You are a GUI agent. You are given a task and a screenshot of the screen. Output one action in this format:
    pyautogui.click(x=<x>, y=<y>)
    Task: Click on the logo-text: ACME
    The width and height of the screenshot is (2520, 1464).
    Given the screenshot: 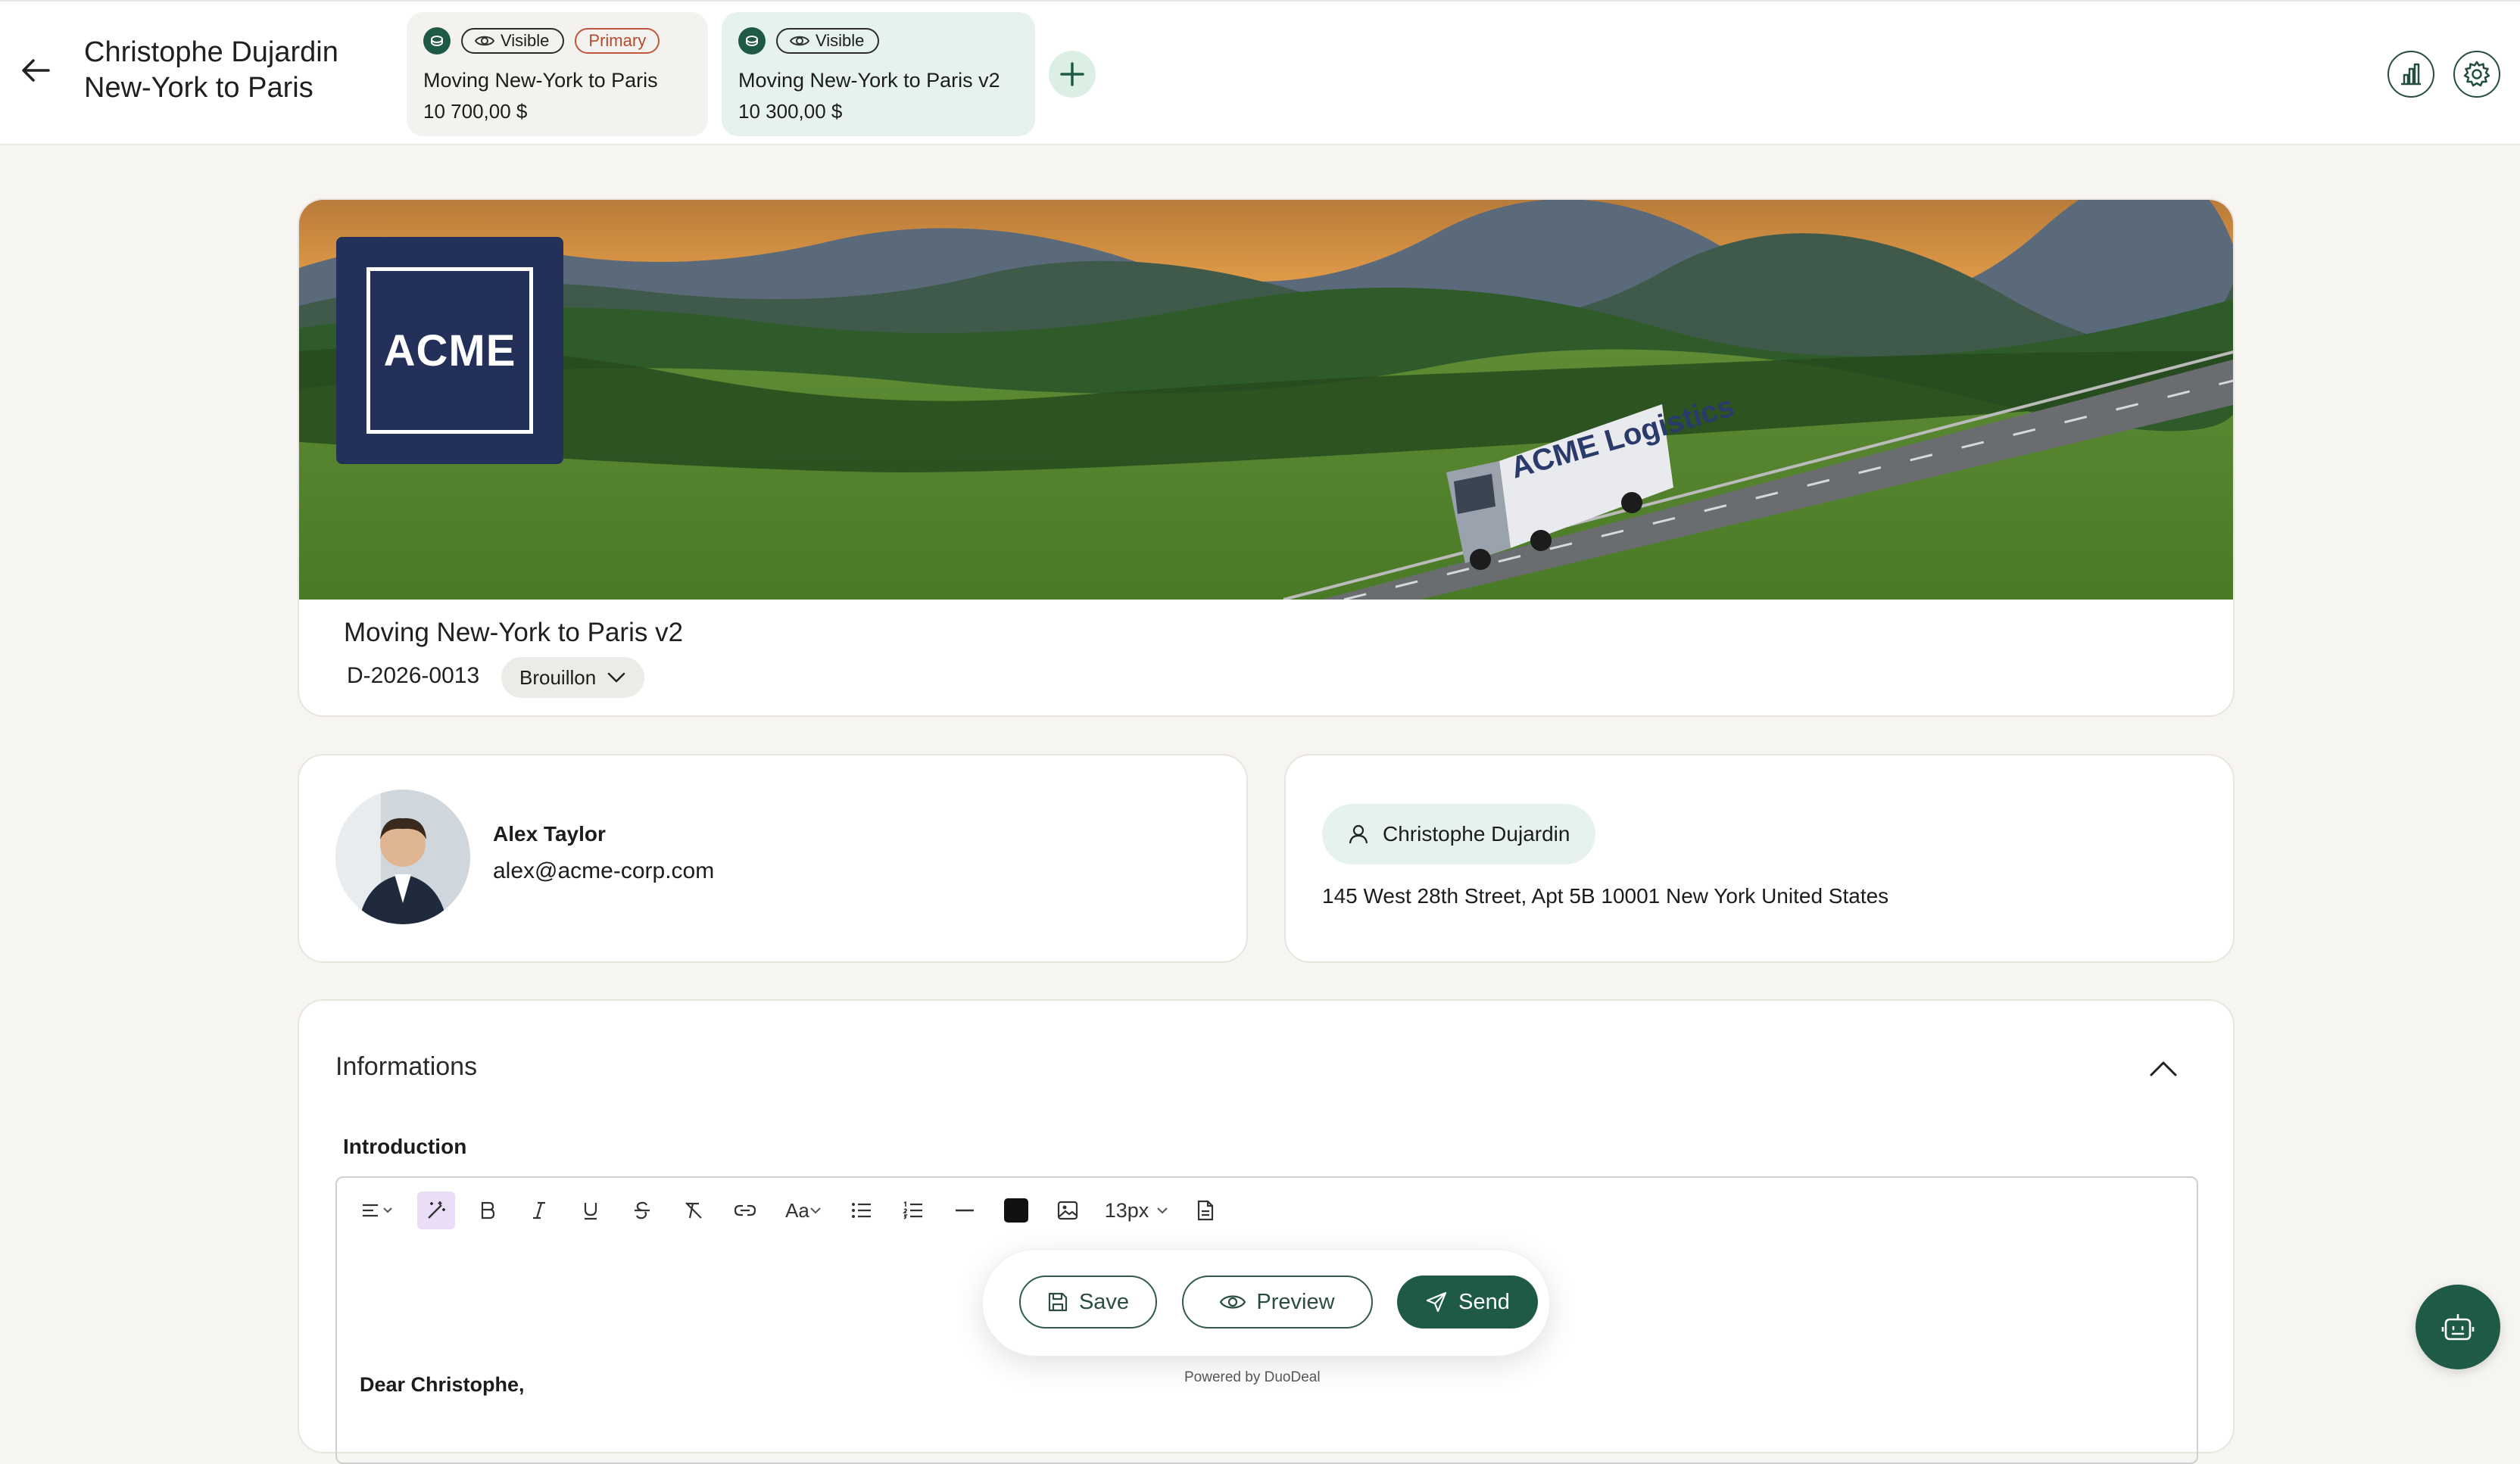 What is the action you would take?
    pyautogui.click(x=449, y=350)
    